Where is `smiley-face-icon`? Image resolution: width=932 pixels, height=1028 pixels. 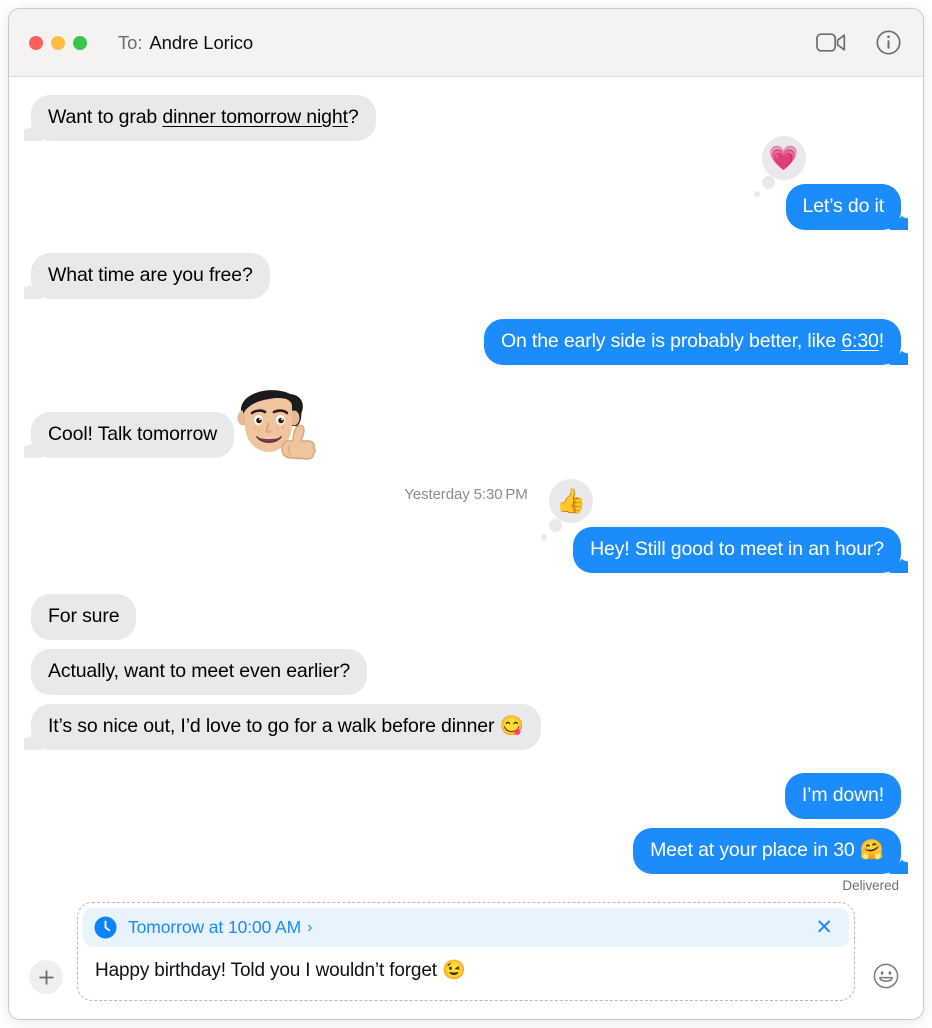
smiley-face-icon is located at coordinates (886, 976).